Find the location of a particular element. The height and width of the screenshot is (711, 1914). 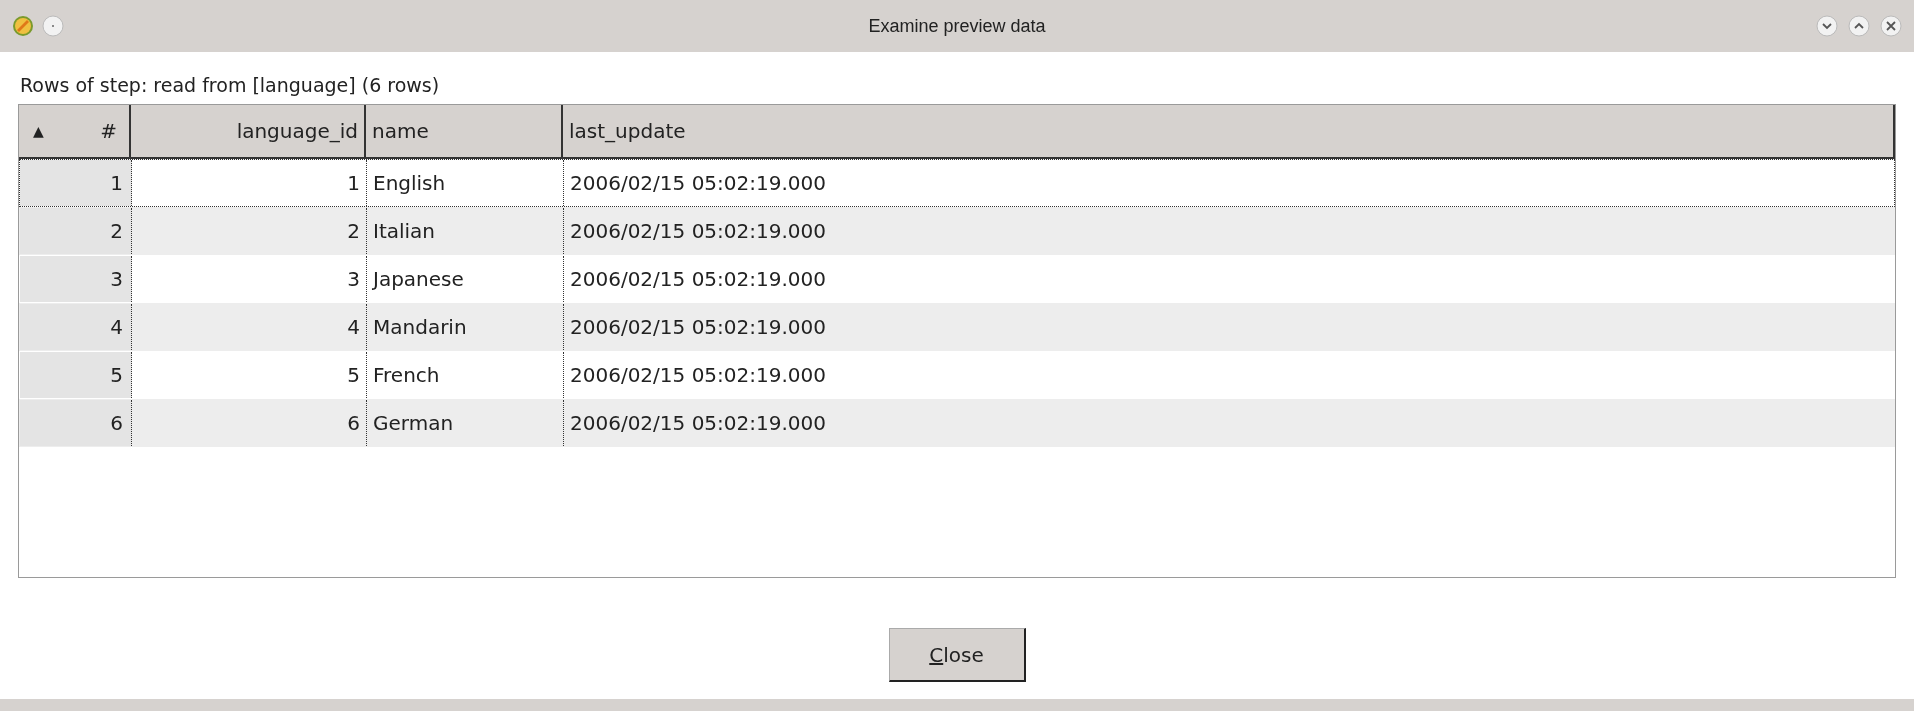

table-row: 1 1 English 2006/02/15 05:02:19.000 is located at coordinates (957, 183).